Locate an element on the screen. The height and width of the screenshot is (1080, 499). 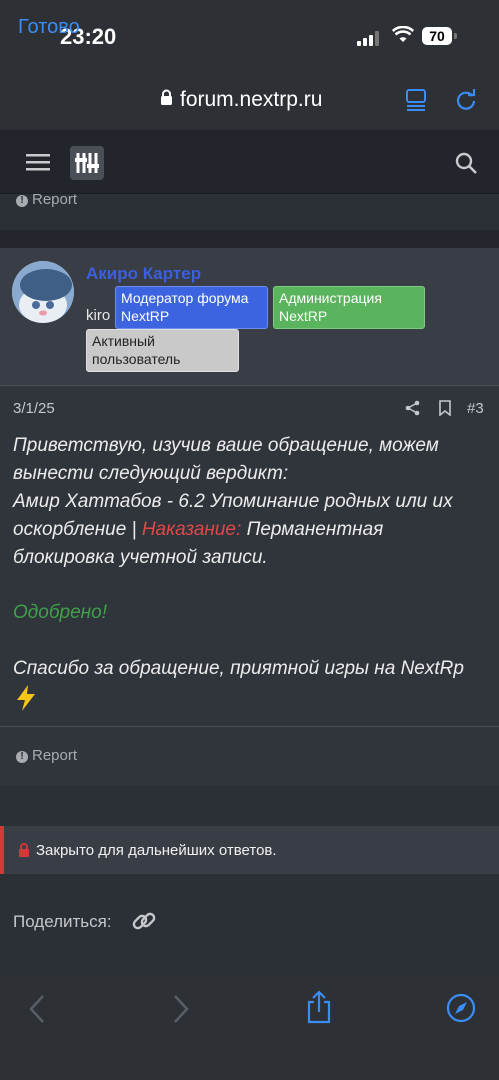
avatar is located at coordinates (43, 292).